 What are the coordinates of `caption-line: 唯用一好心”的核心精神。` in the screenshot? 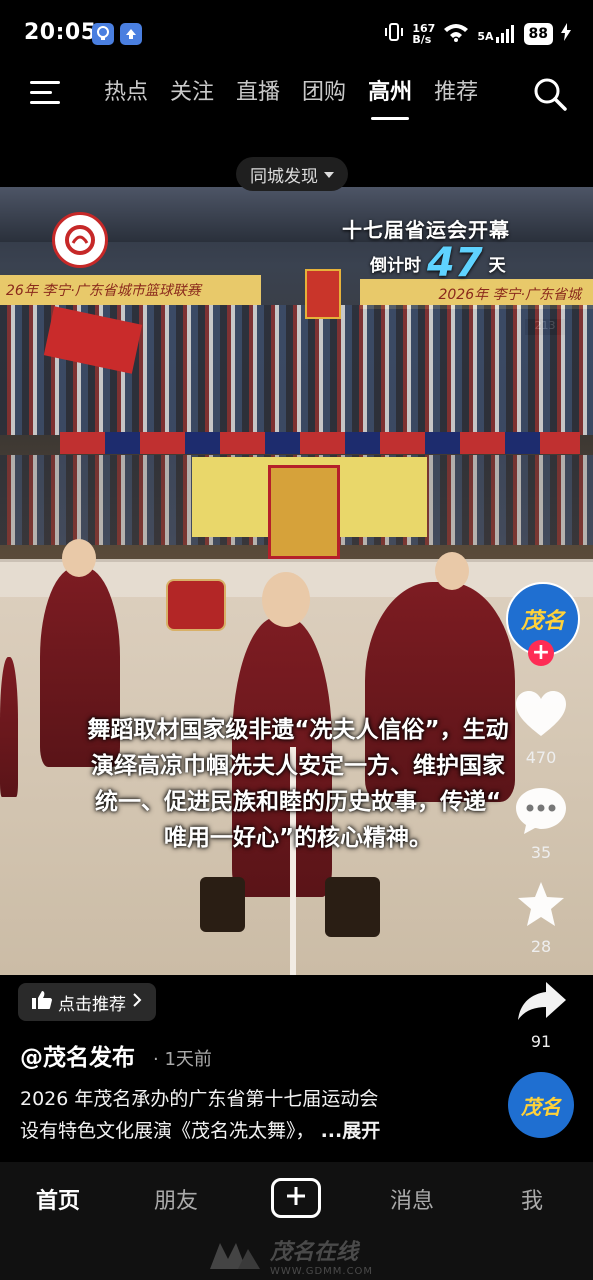 It's located at (298, 838).